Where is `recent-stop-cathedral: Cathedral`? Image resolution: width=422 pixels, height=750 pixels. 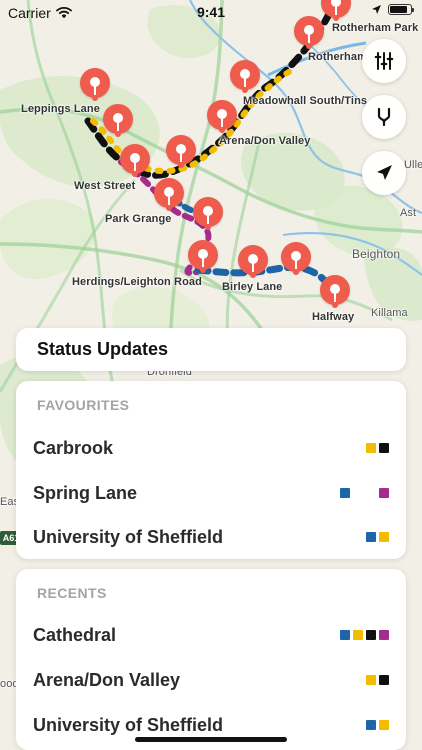
recent-stop-cathedral: Cathedral is located at coordinates (211, 635).